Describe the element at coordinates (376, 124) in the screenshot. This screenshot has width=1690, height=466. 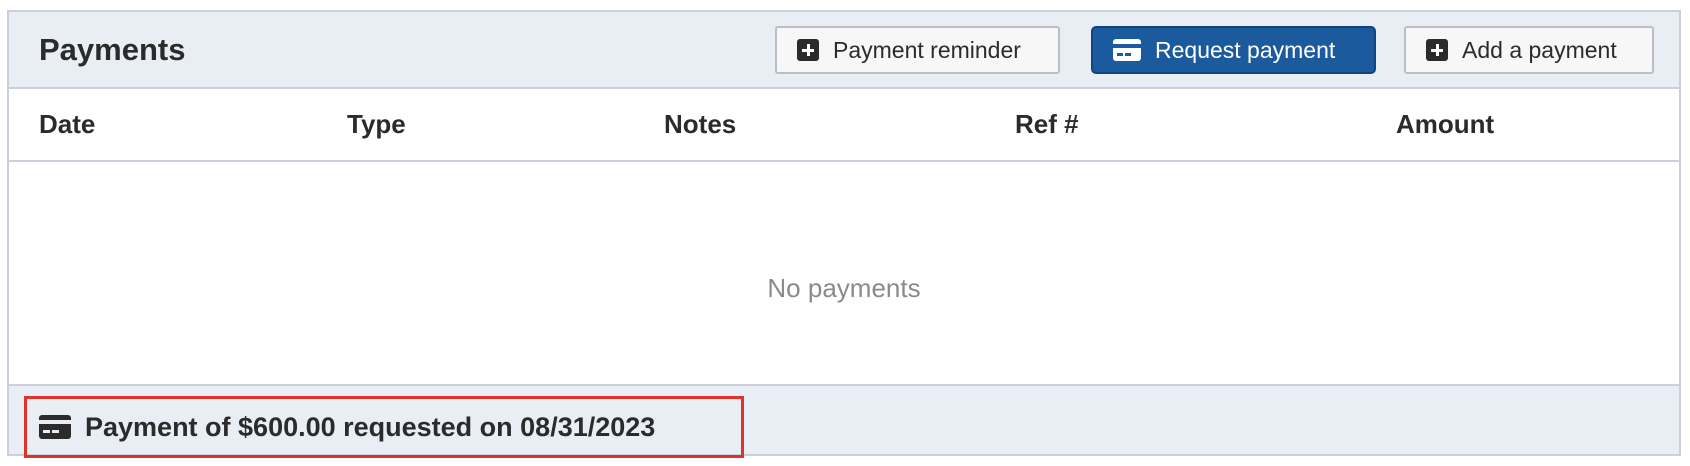
I see `column-header-type: Type` at that location.